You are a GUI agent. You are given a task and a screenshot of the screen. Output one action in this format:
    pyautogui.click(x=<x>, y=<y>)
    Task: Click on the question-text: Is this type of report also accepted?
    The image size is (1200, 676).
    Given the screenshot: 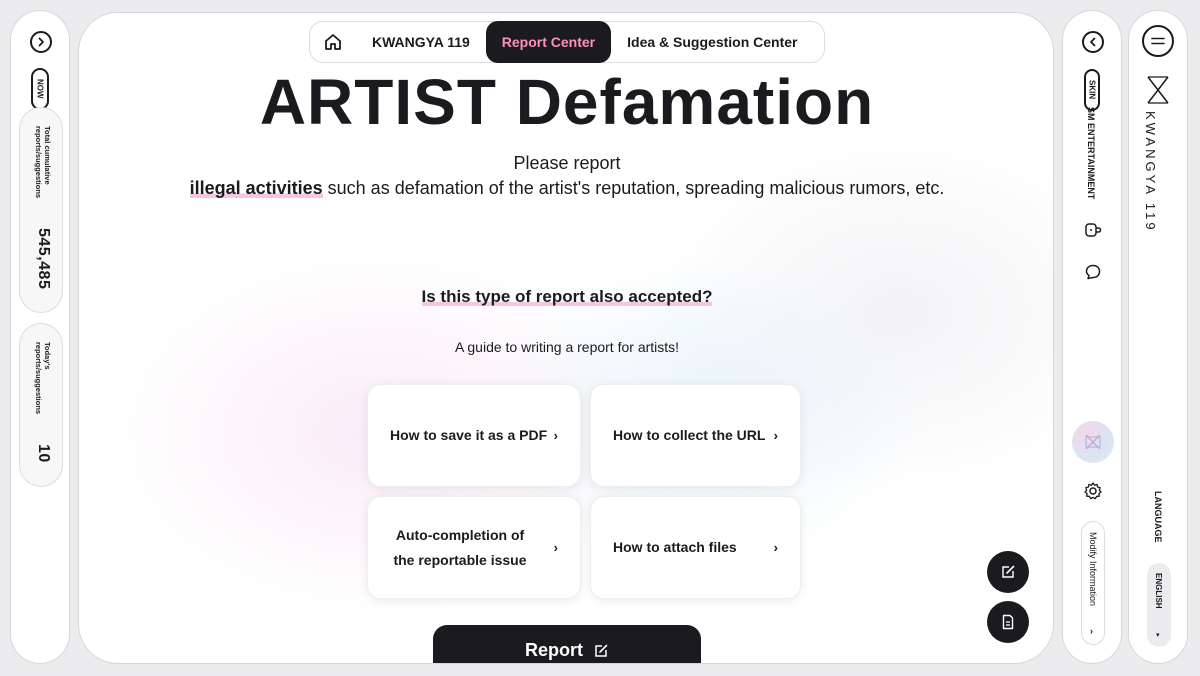 What is the action you would take?
    pyautogui.click(x=567, y=296)
    